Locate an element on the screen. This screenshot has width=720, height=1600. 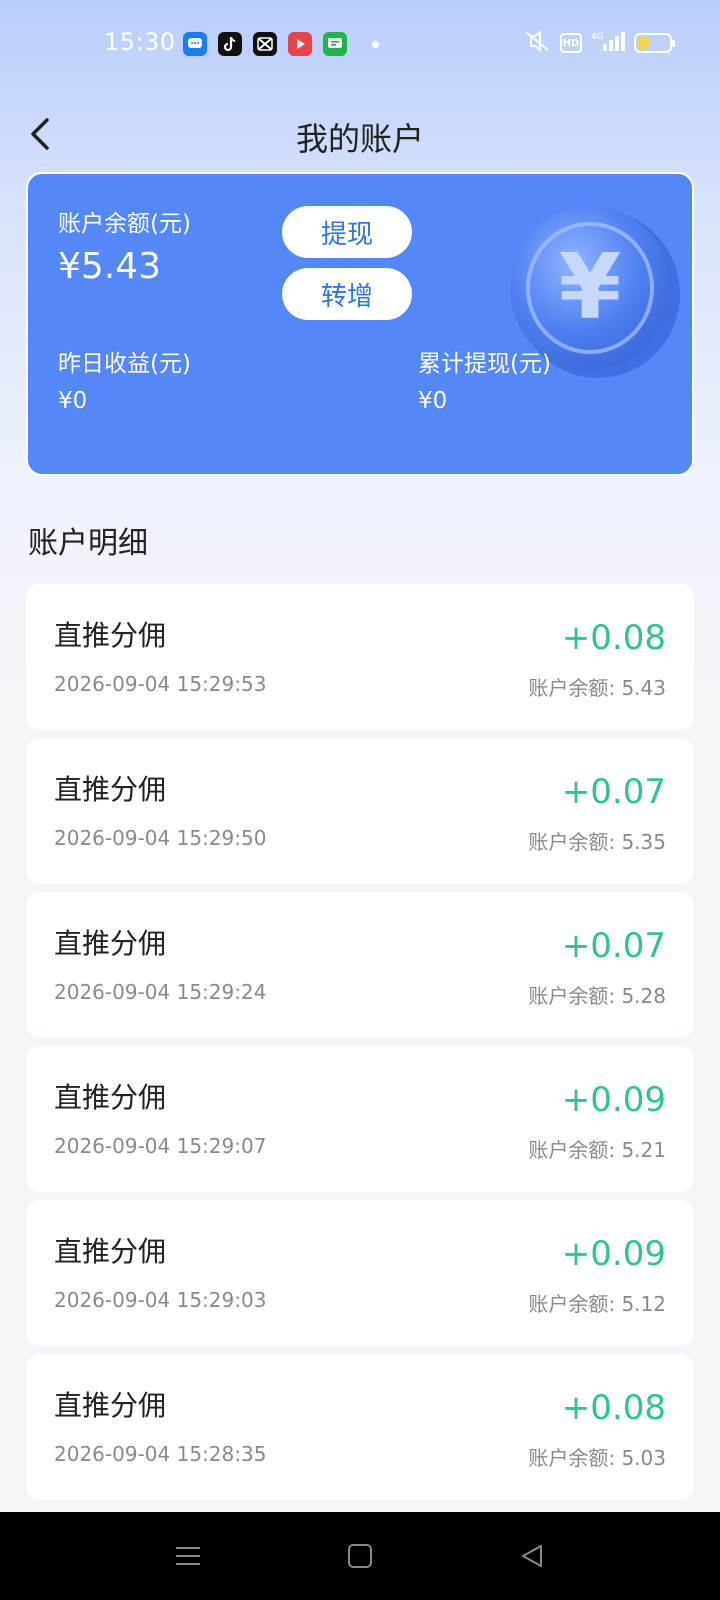
transfer-button: 转增 is located at coordinates (347, 294).